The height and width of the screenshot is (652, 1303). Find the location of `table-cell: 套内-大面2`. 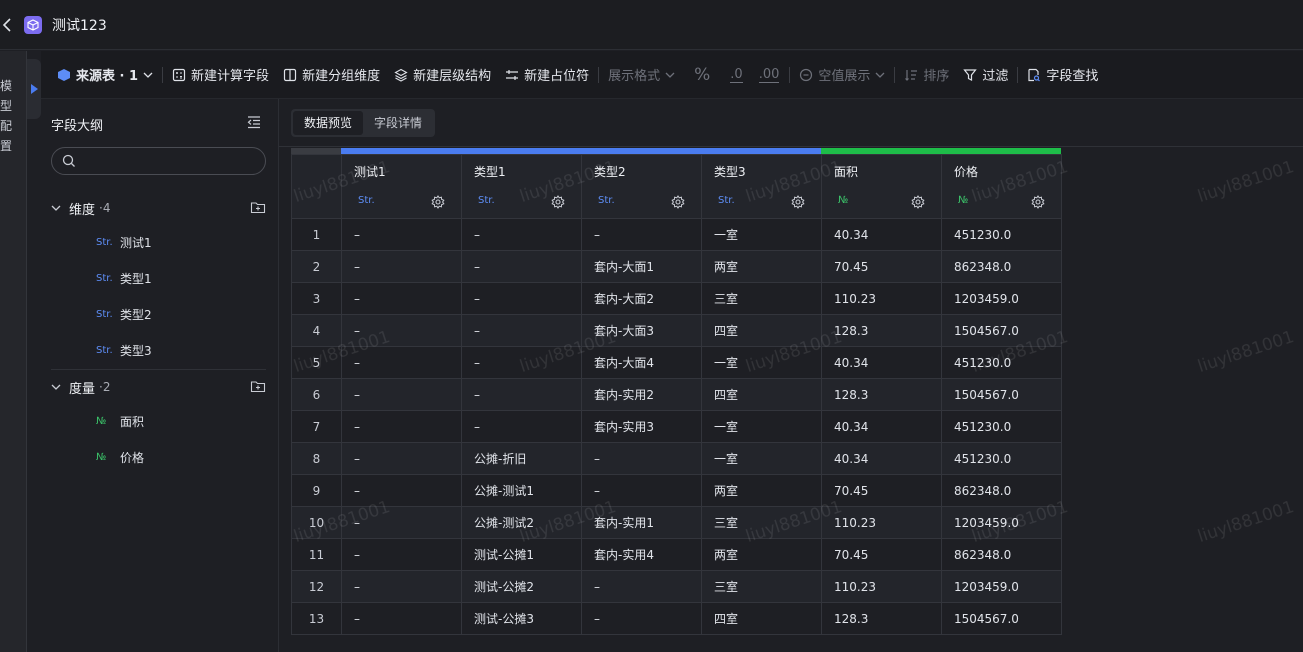

table-cell: 套内-大面2 is located at coordinates (641, 298).